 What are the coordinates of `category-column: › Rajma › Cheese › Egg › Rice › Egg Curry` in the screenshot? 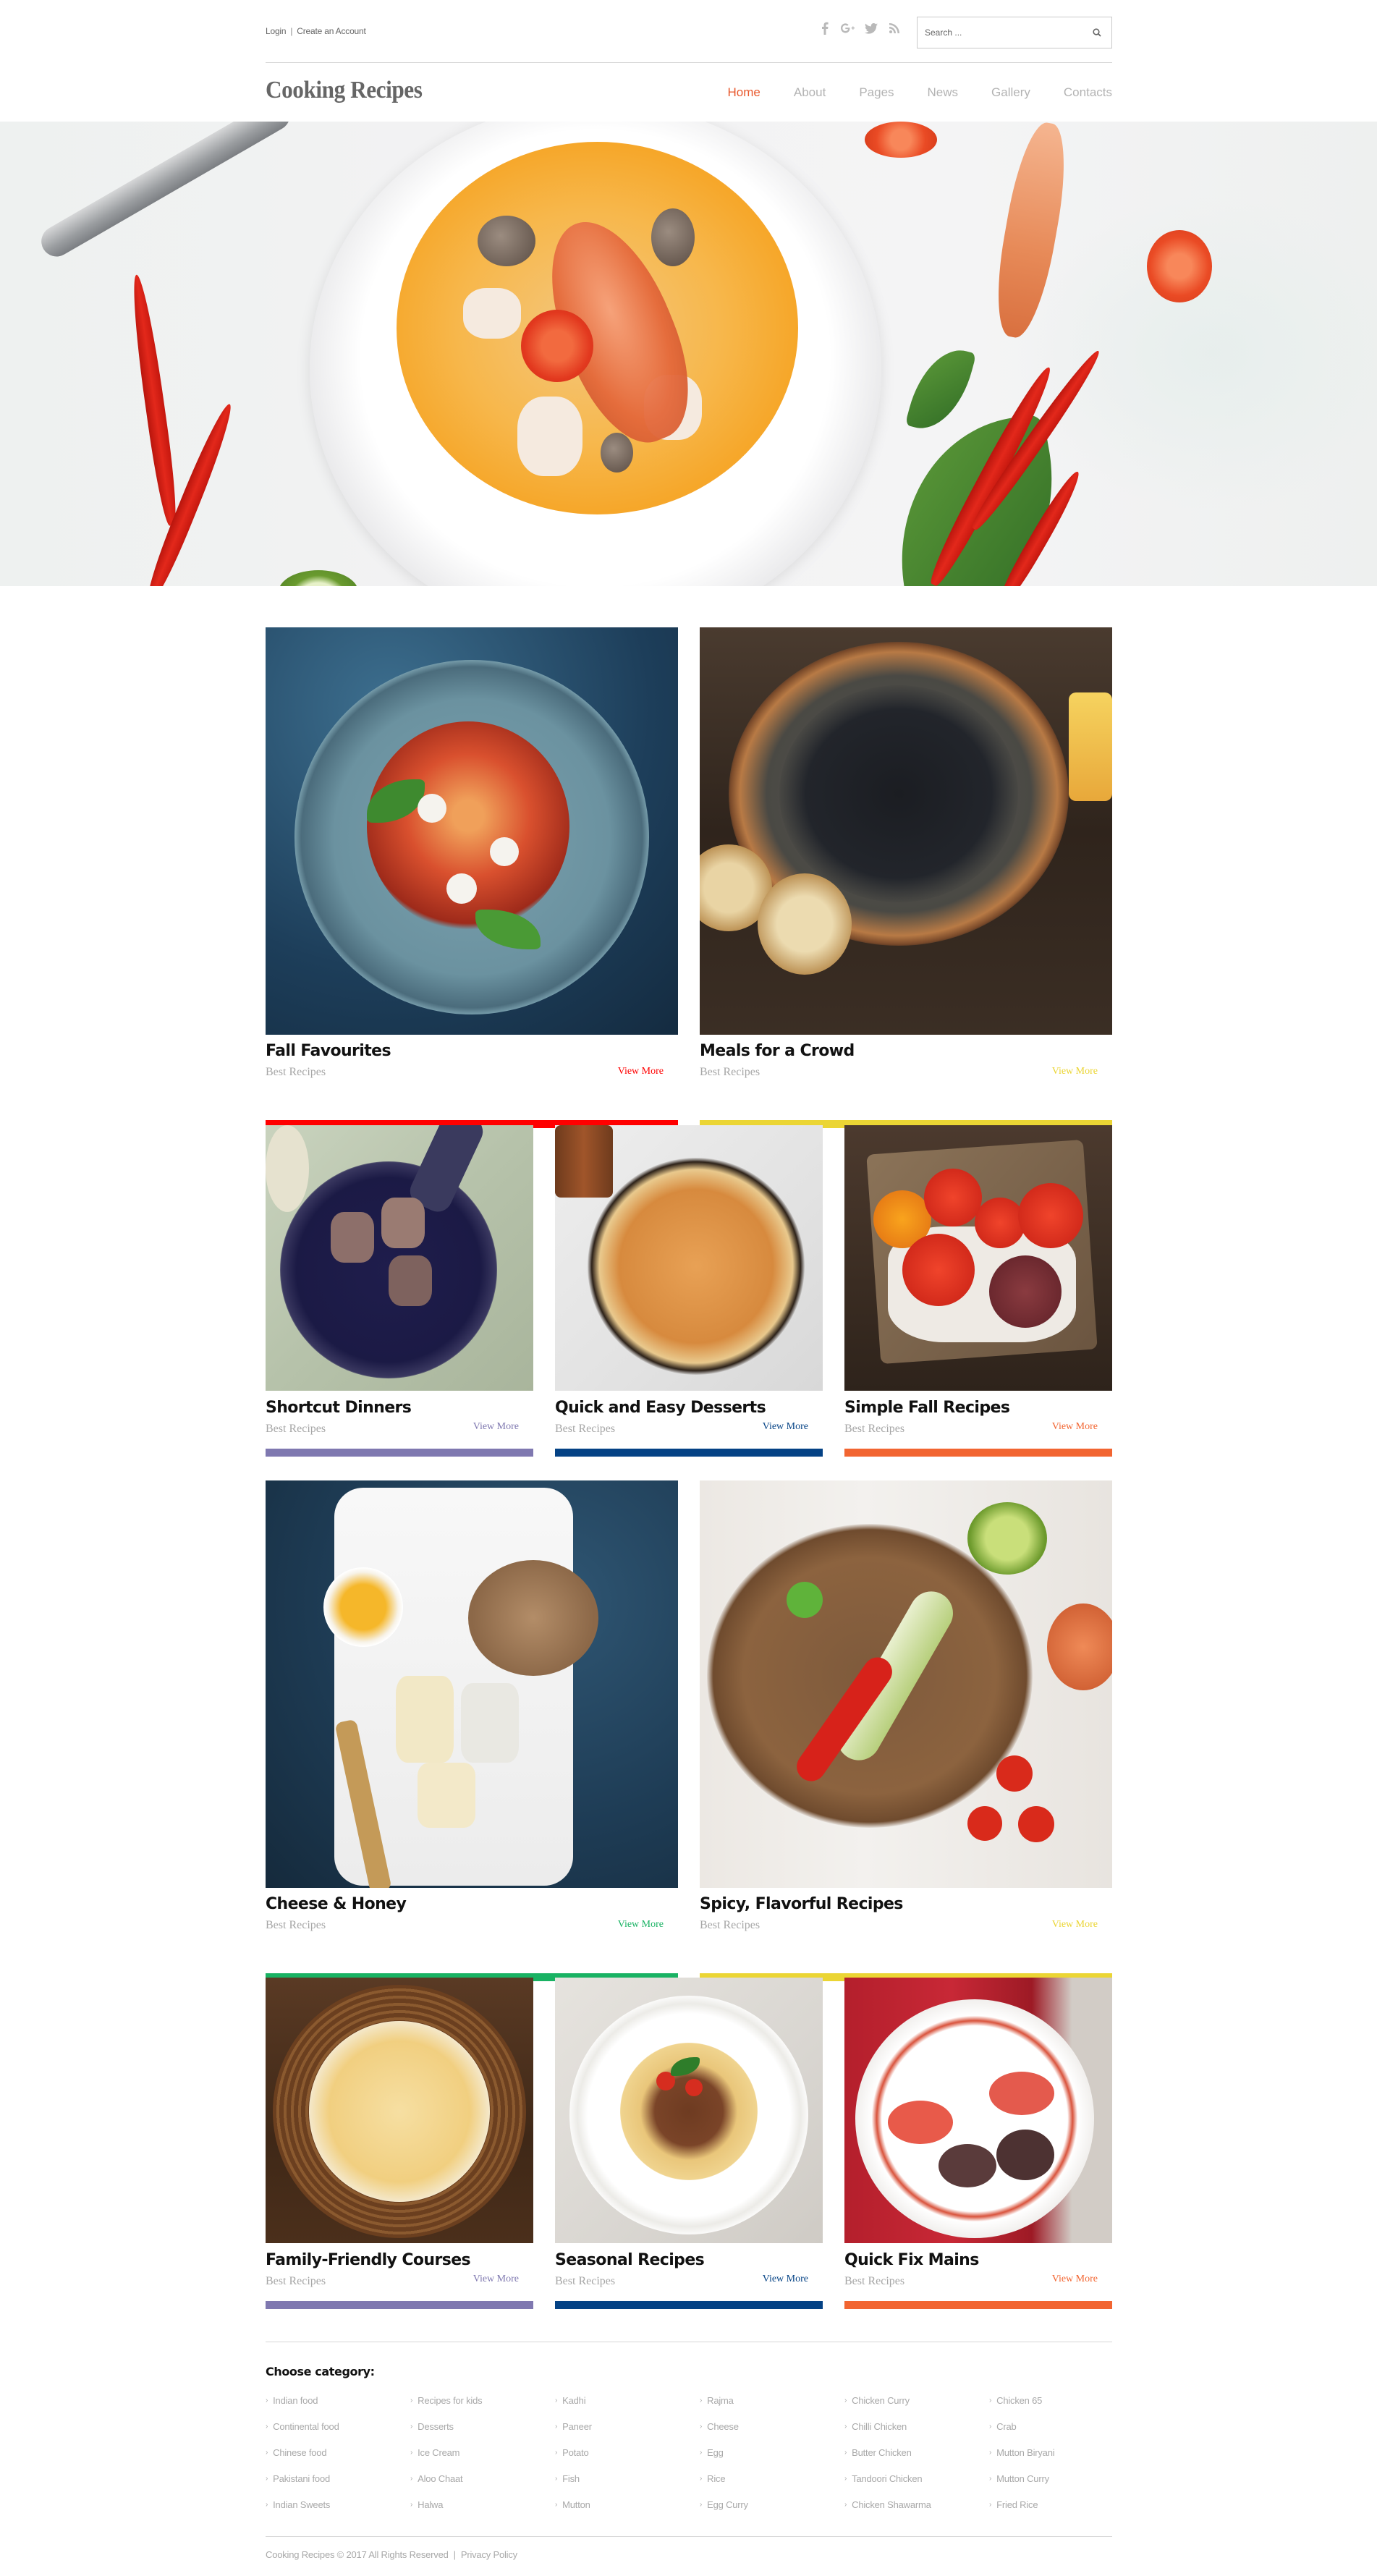 It's located at (772, 2460).